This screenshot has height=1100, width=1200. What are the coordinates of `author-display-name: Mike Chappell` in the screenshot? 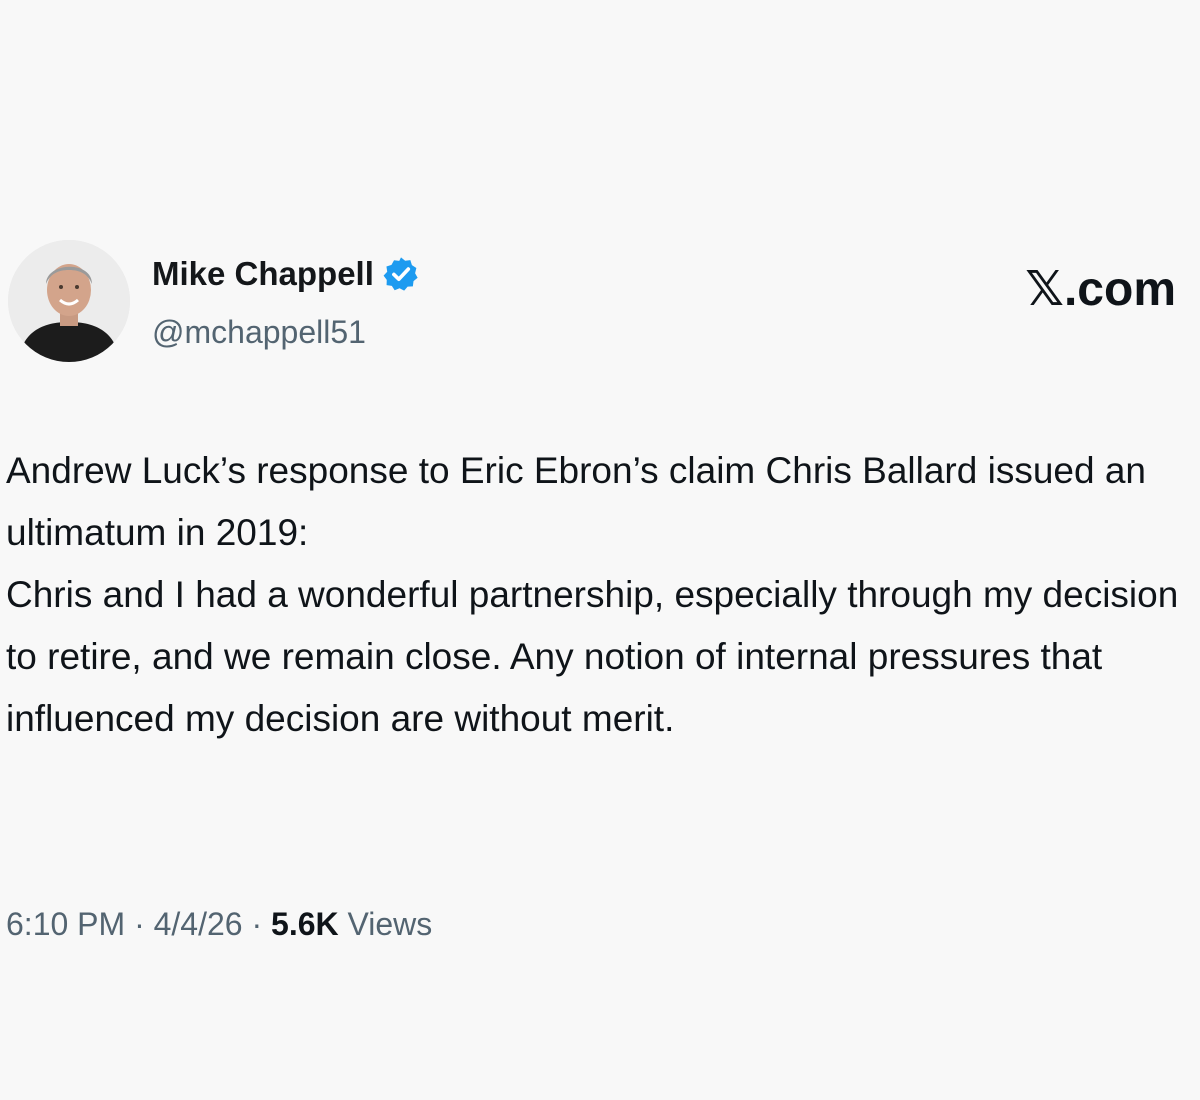 It's located at (286, 274).